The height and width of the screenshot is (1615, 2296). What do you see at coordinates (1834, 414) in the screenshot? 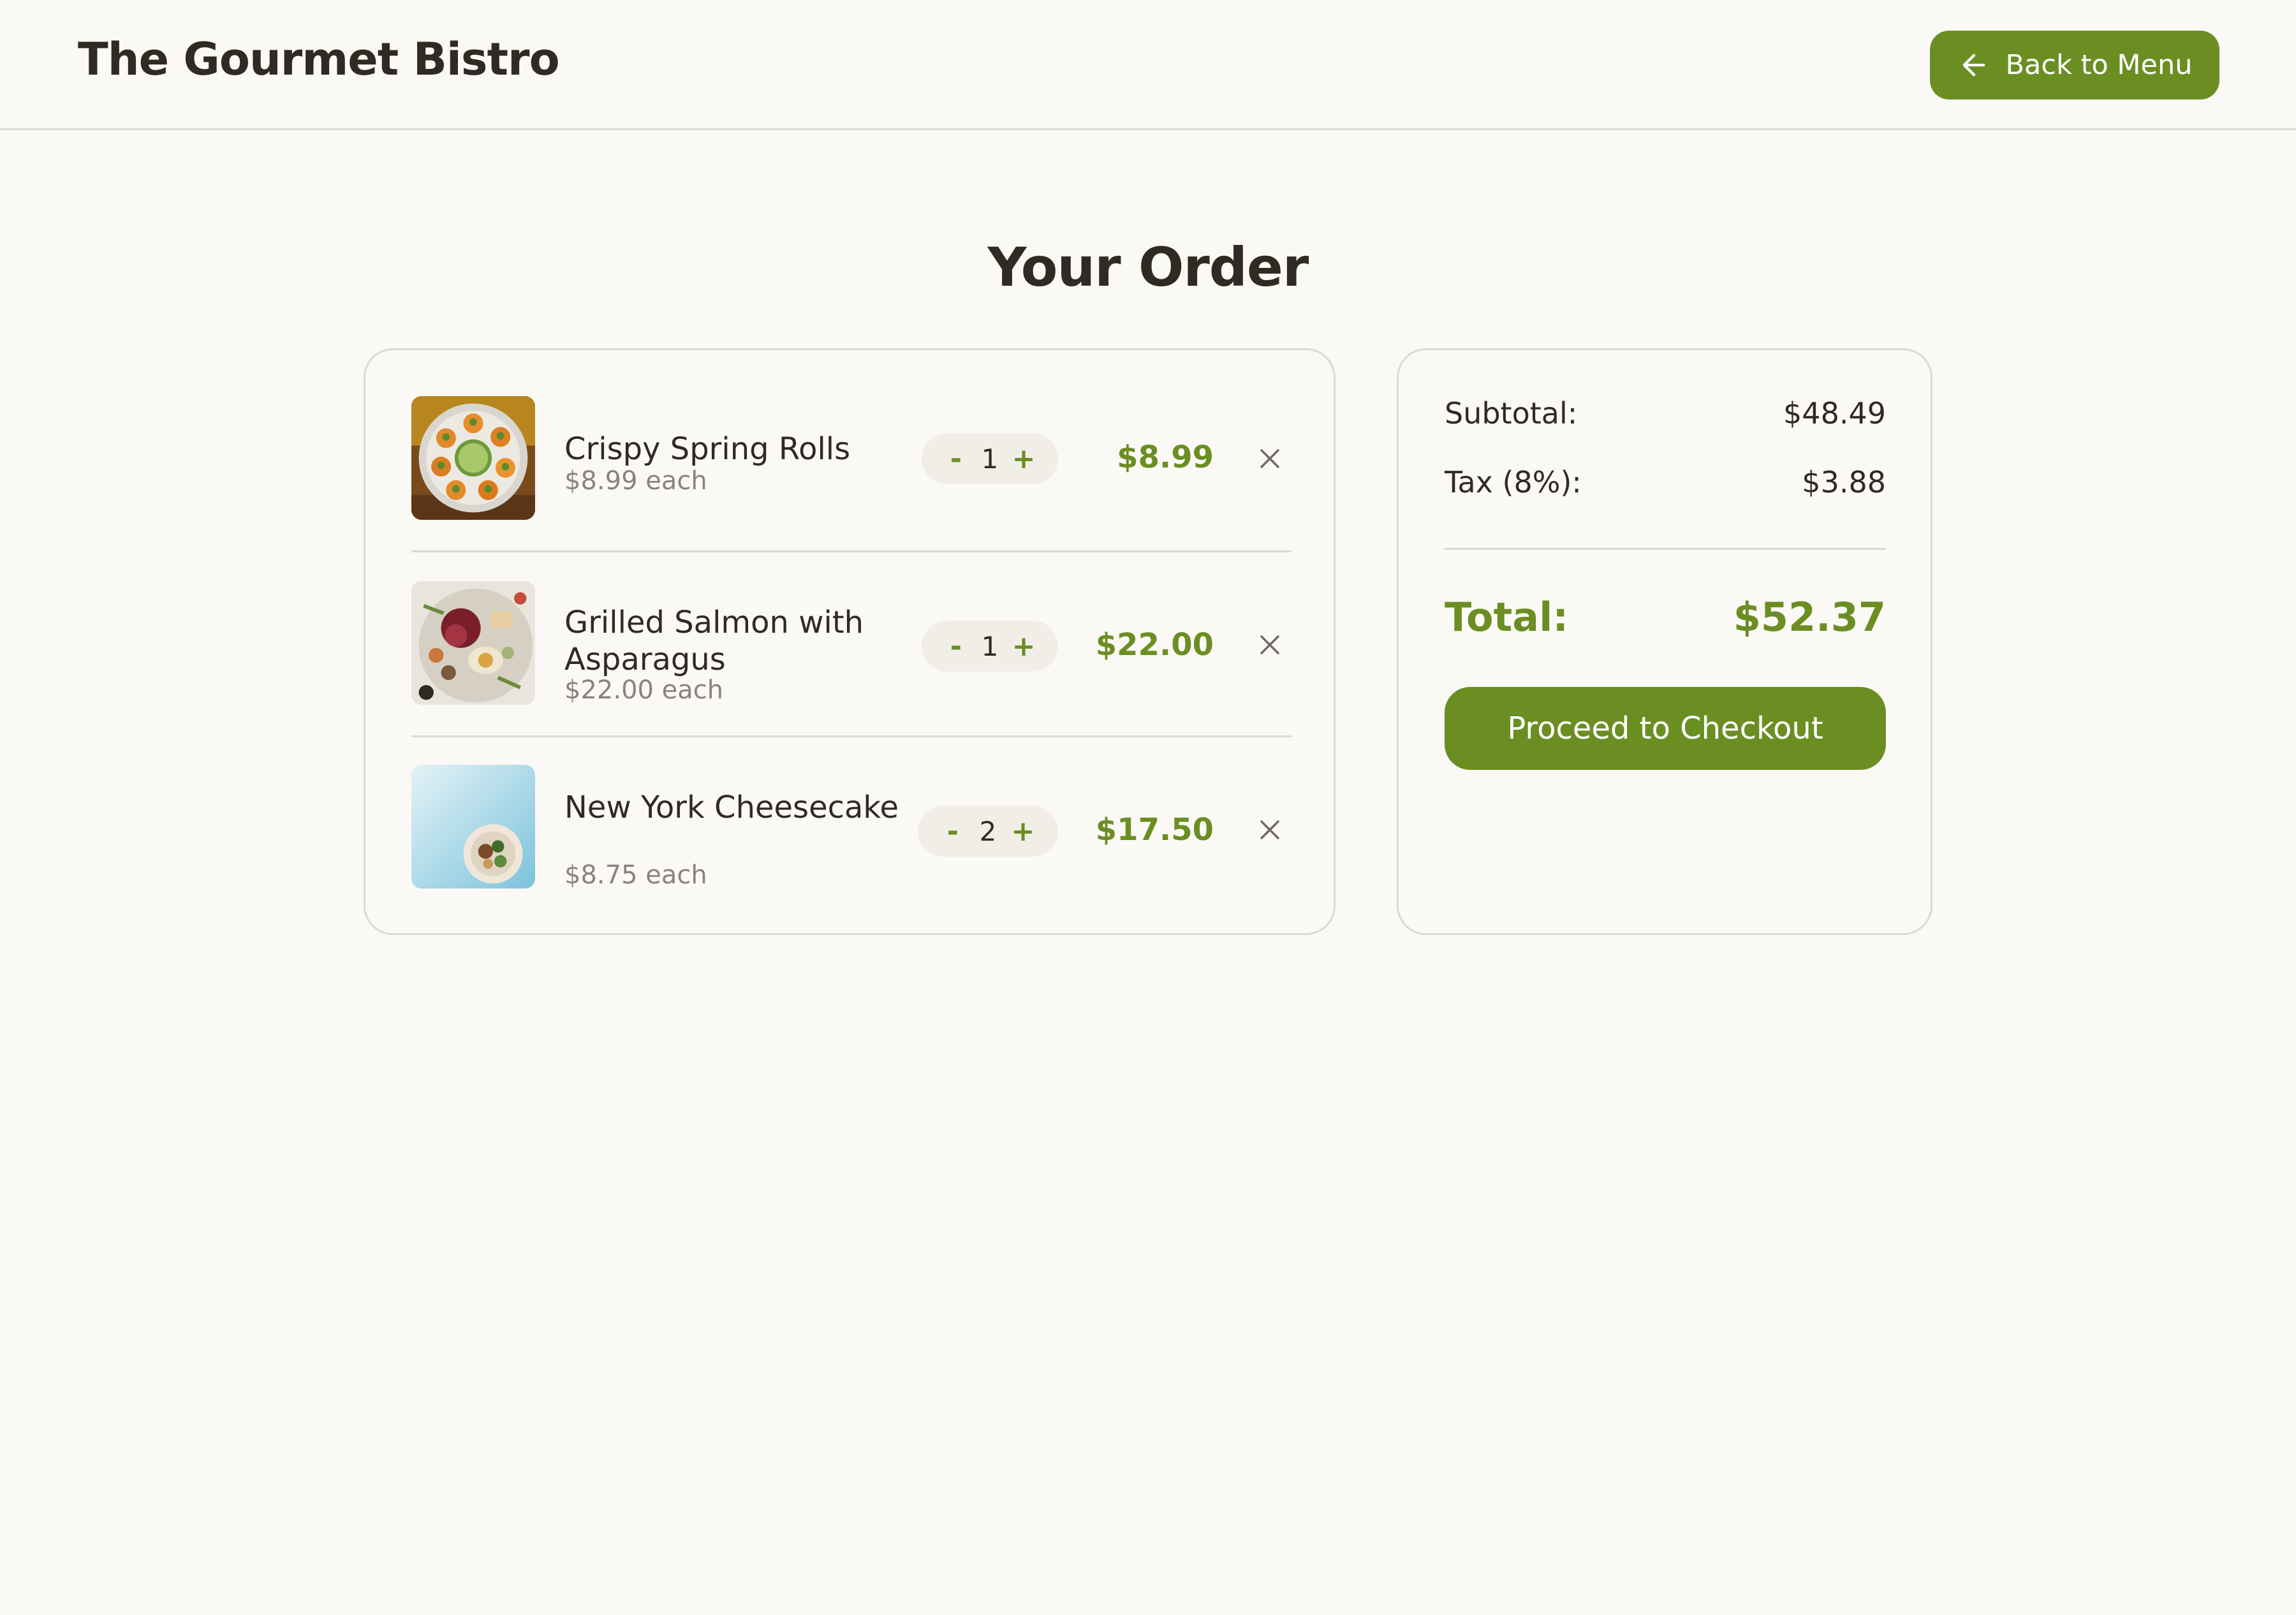
I see `subtotal-value: $48.49` at bounding box center [1834, 414].